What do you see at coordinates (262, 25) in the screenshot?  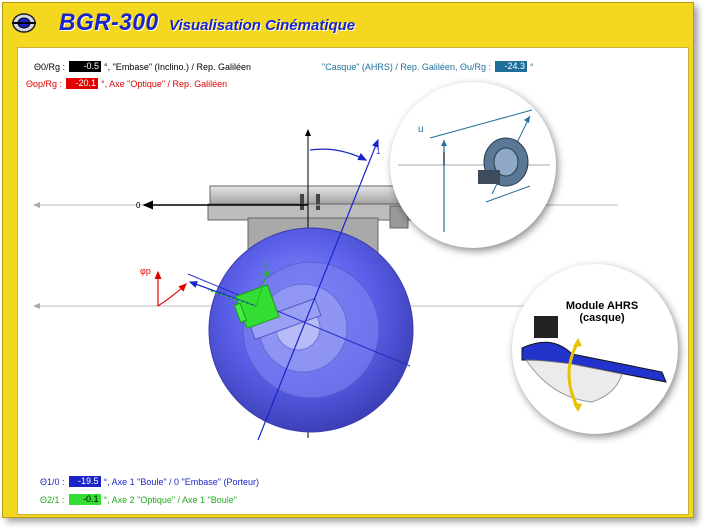 I see `app-subtitle: Visualisation Cinématique` at bounding box center [262, 25].